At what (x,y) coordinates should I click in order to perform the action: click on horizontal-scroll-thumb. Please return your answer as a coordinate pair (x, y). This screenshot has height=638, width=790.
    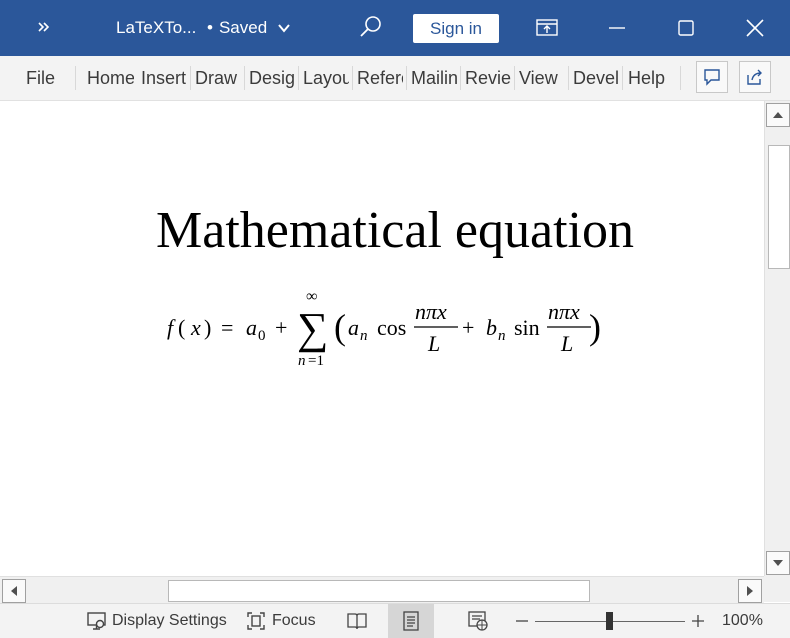
    Looking at the image, I should click on (379, 591).